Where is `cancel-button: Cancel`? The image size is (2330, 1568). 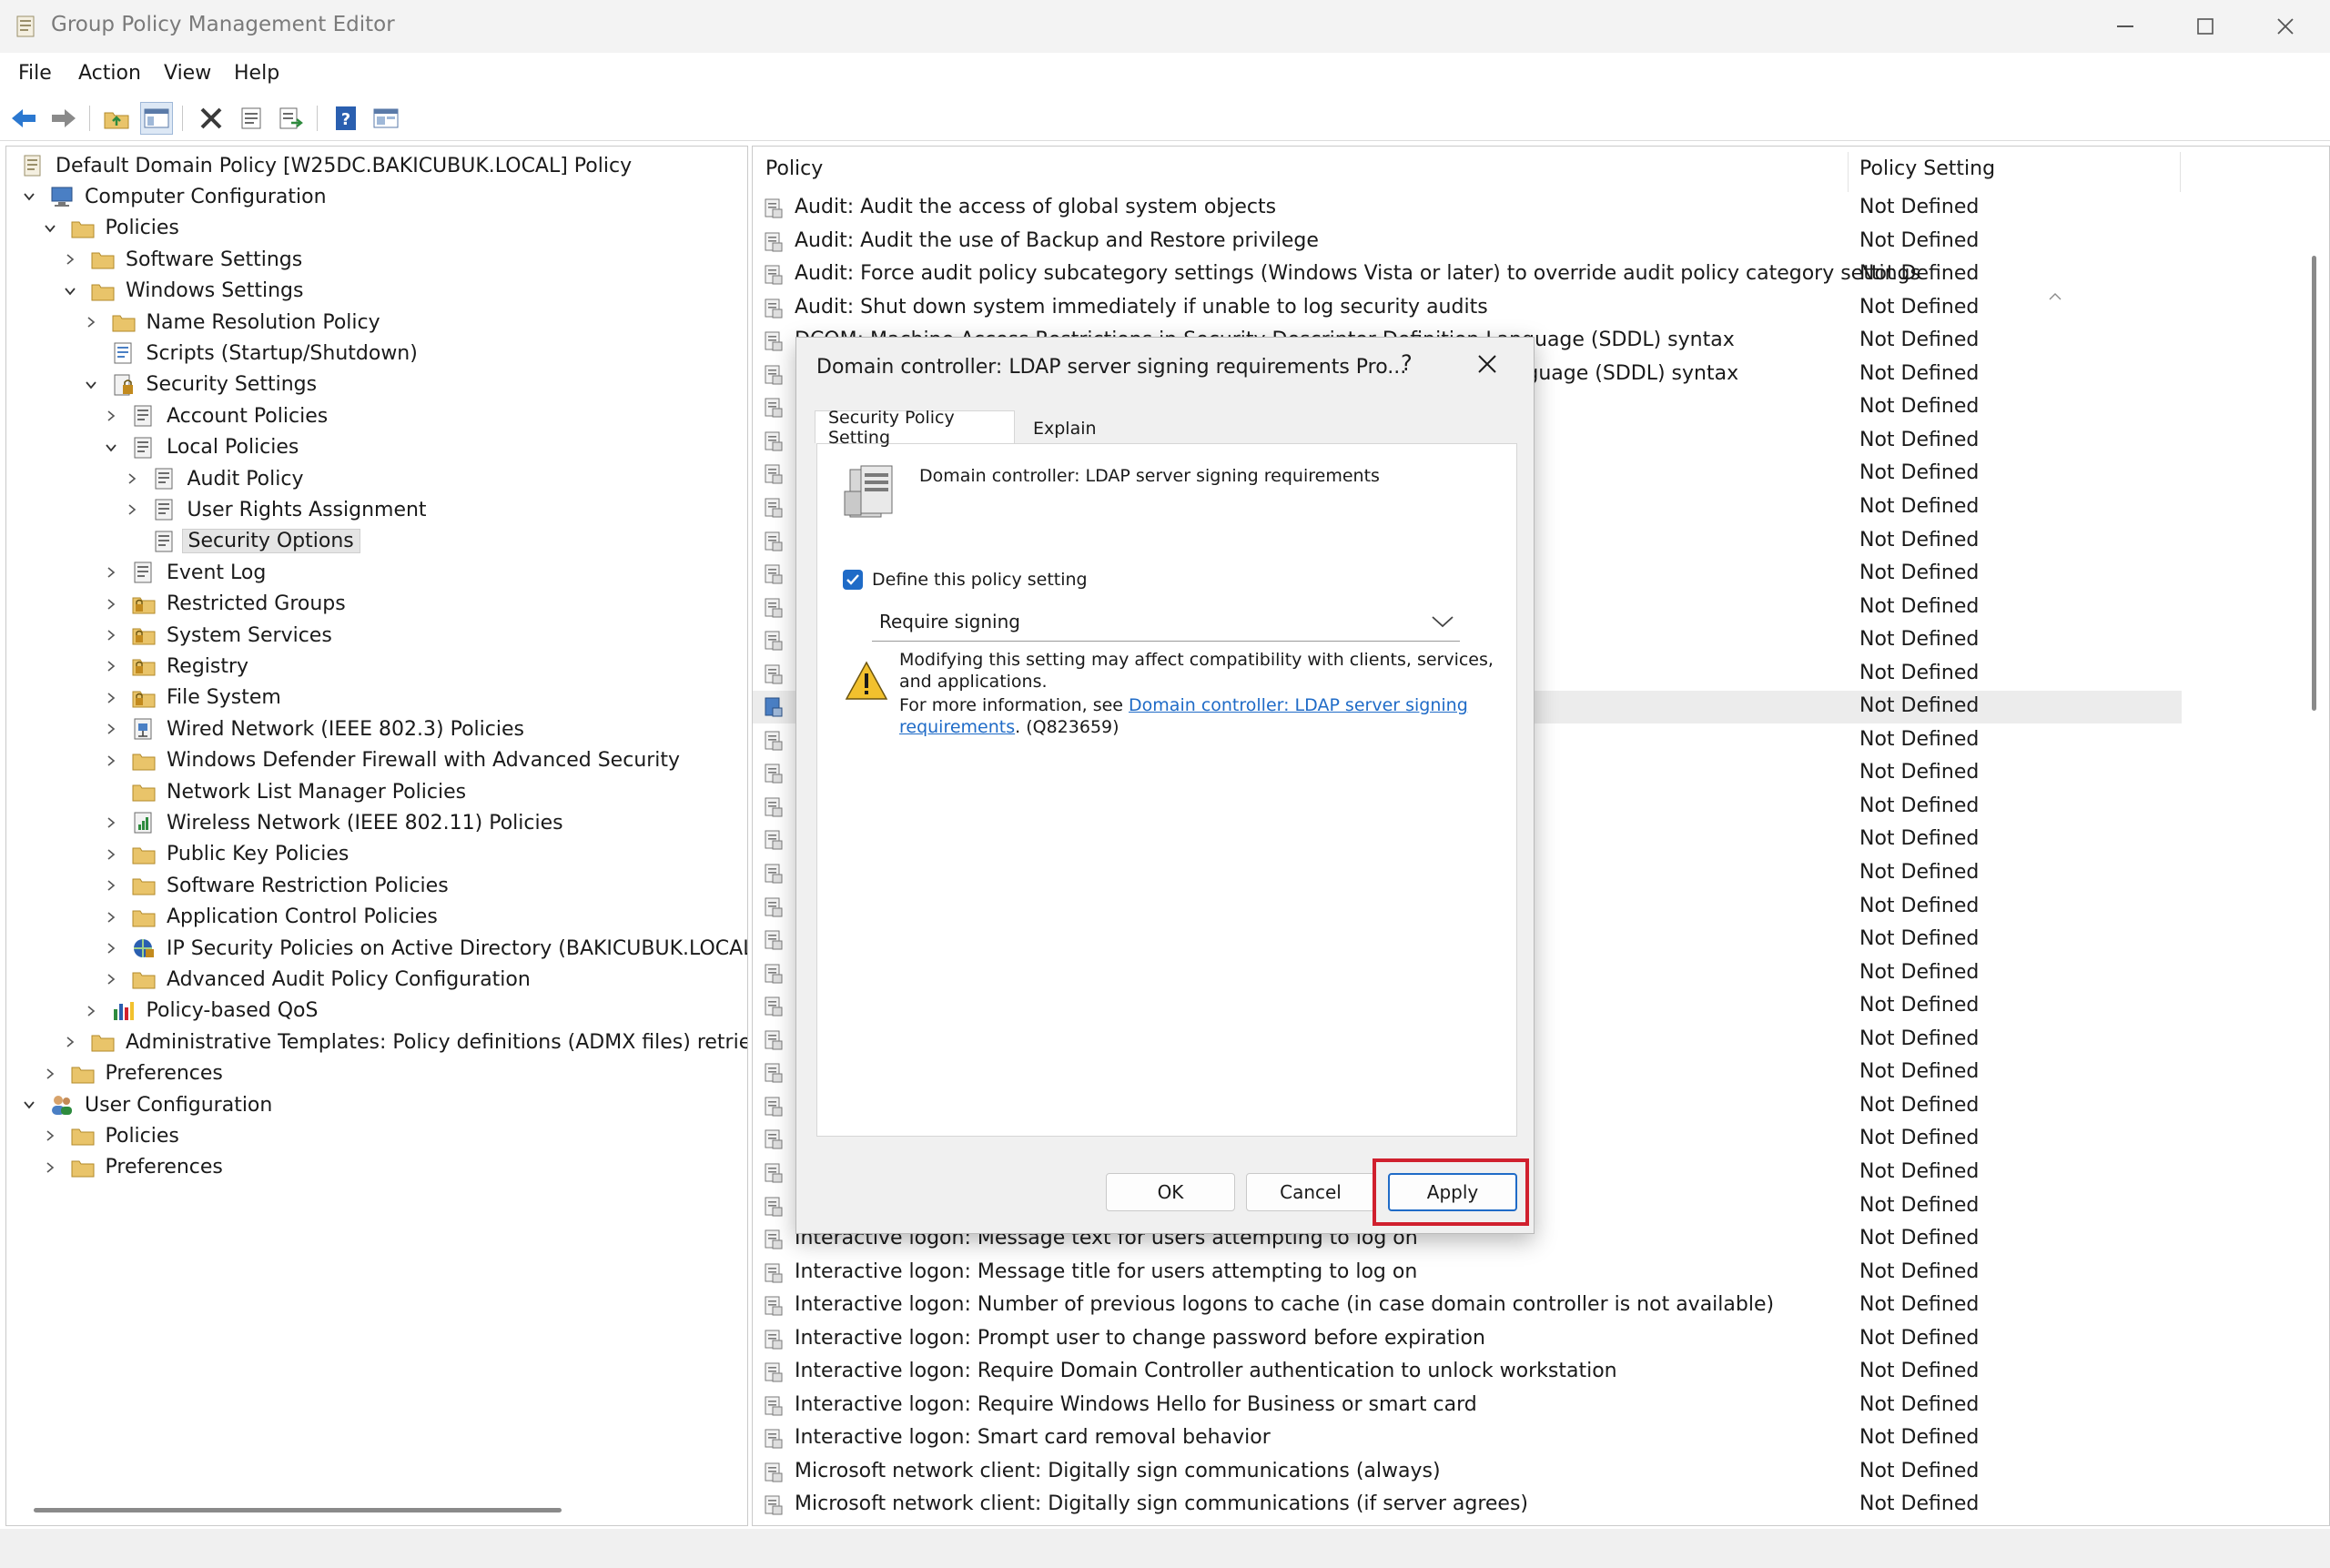 cancel-button: Cancel is located at coordinates (1310, 1192).